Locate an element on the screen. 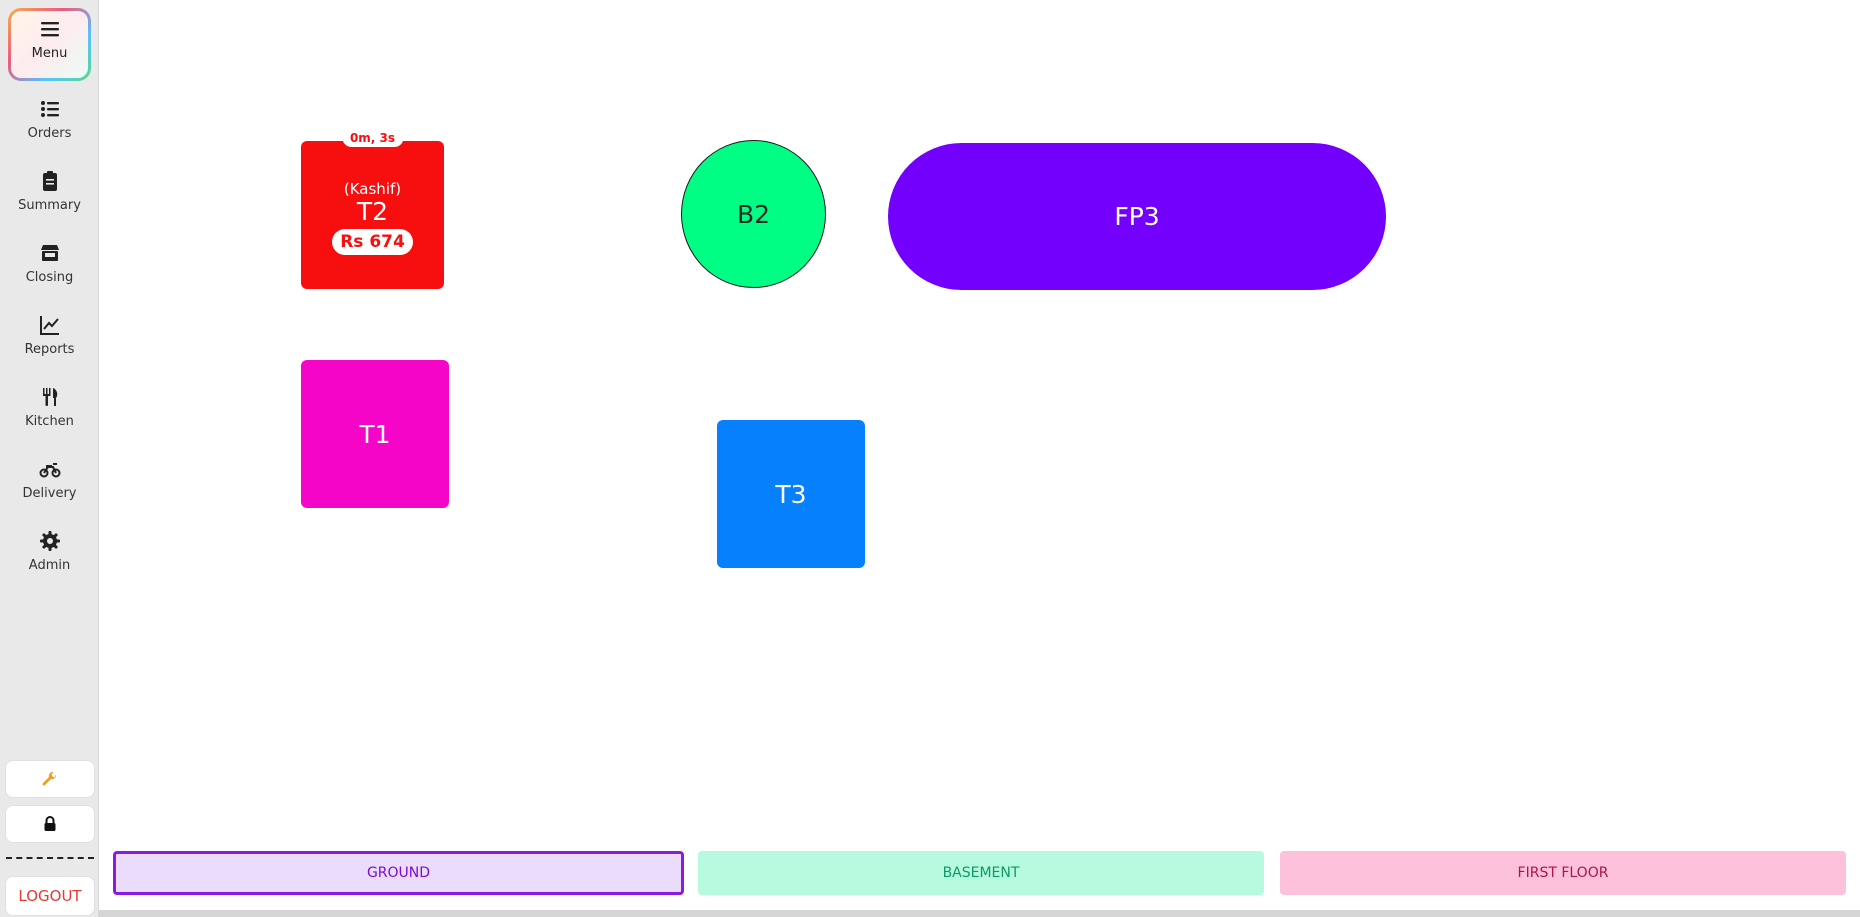 The image size is (1860, 917). motorcycle-icon is located at coordinates (49, 470).